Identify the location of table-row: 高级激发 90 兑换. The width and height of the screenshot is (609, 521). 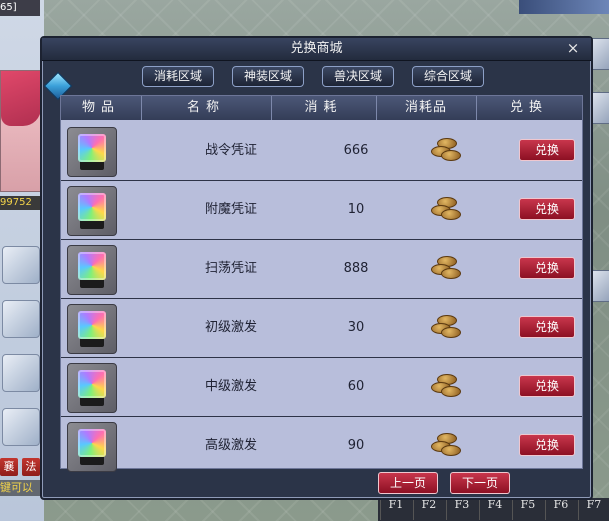
(321, 446).